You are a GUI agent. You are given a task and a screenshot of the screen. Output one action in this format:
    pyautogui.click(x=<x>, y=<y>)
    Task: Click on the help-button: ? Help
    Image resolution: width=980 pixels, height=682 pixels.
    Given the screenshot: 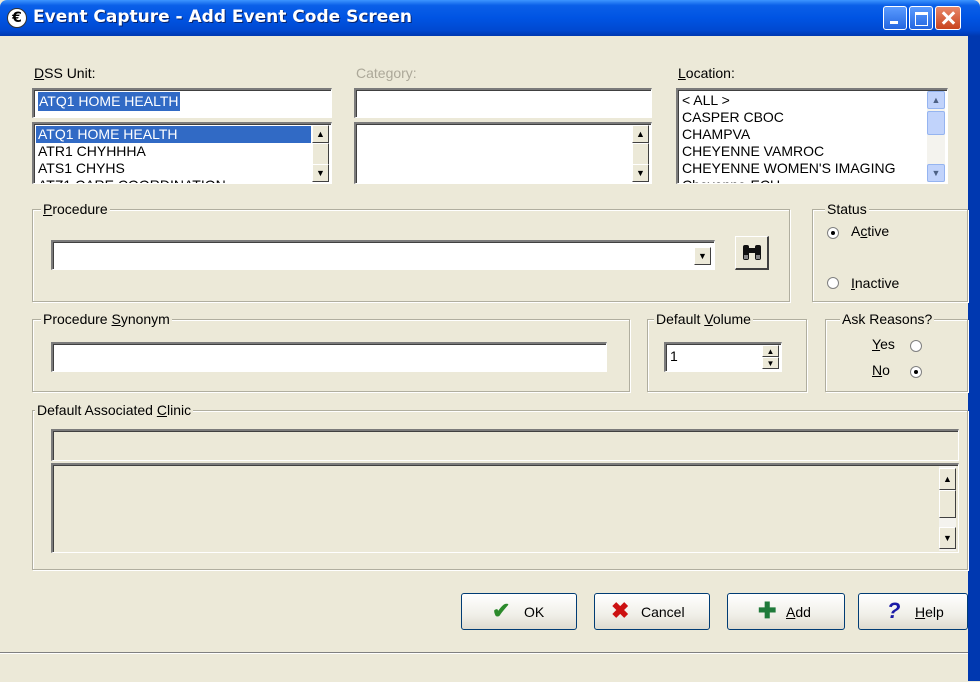 What is the action you would take?
    pyautogui.click(x=913, y=611)
    